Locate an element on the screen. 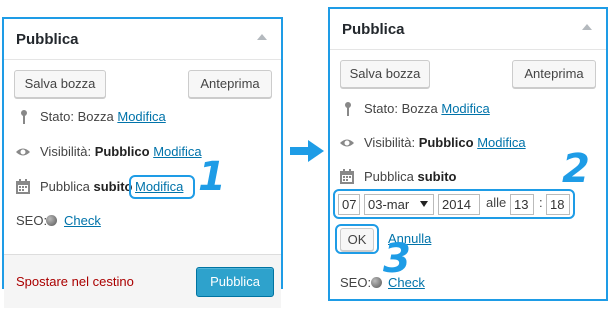 The width and height of the screenshot is (610, 330). trash-link: Spostare nel cestino is located at coordinates (75, 281).